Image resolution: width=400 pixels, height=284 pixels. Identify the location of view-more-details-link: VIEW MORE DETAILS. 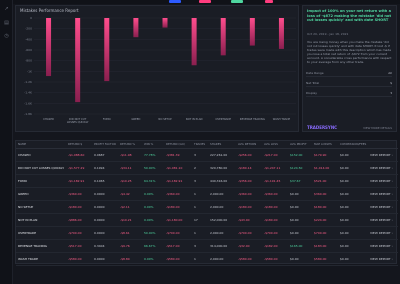
(377, 128).